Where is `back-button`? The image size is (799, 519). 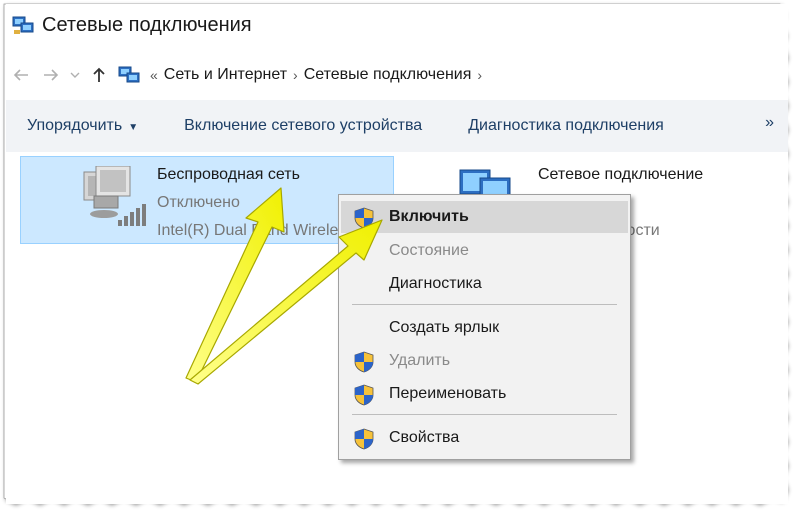
back-button is located at coordinates (21, 75).